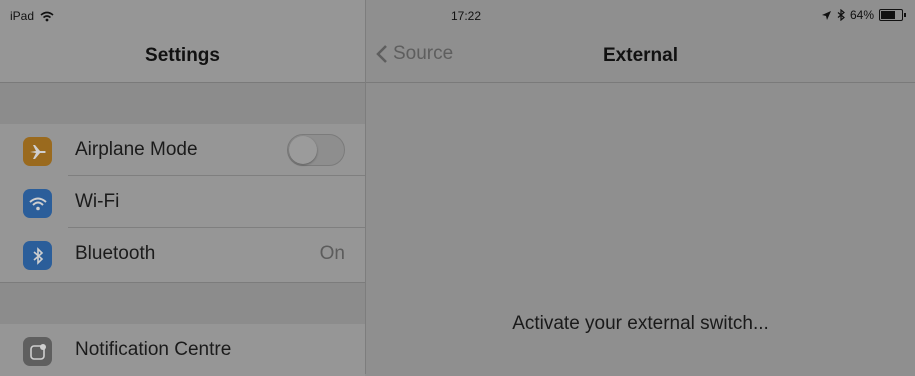  Describe the element at coordinates (466, 16) in the screenshot. I see `status-time: 17:22` at that location.